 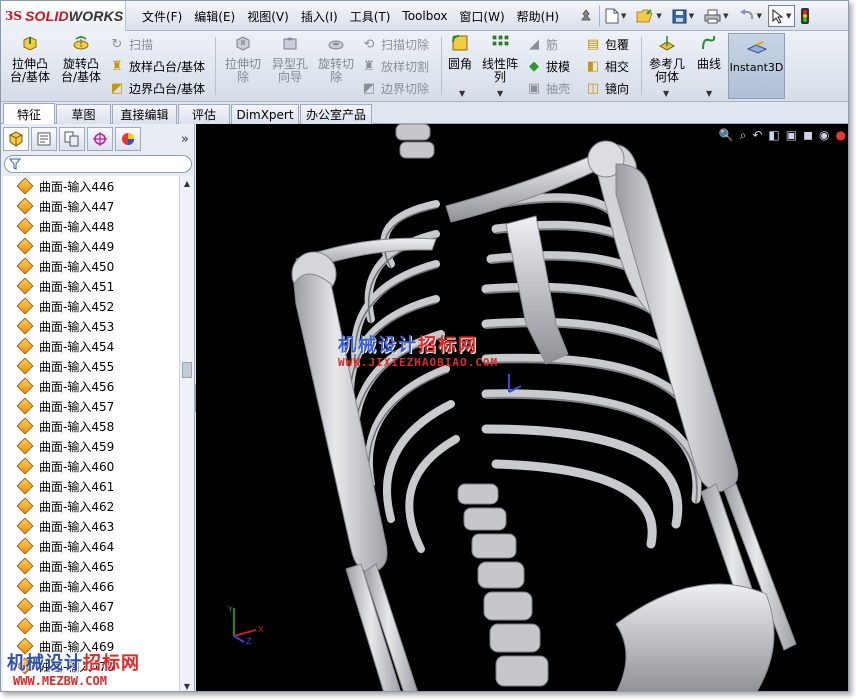 What do you see at coordinates (91, 566) in the screenshot?
I see `tree-item-surface-import: 曲面-输入465` at bounding box center [91, 566].